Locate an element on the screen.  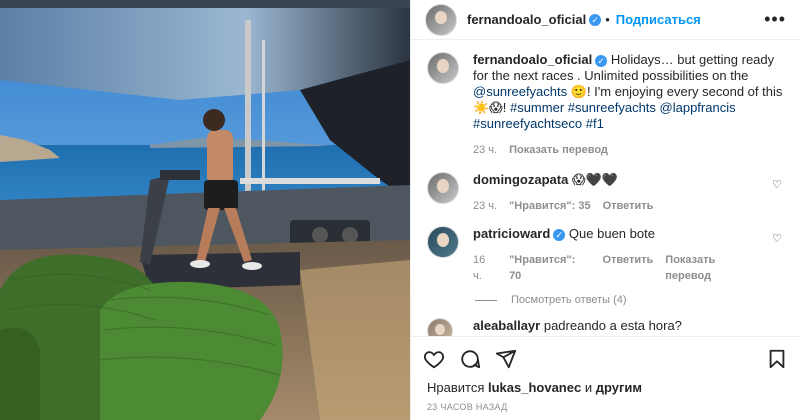
replies-divider is located at coordinates (486, 300).